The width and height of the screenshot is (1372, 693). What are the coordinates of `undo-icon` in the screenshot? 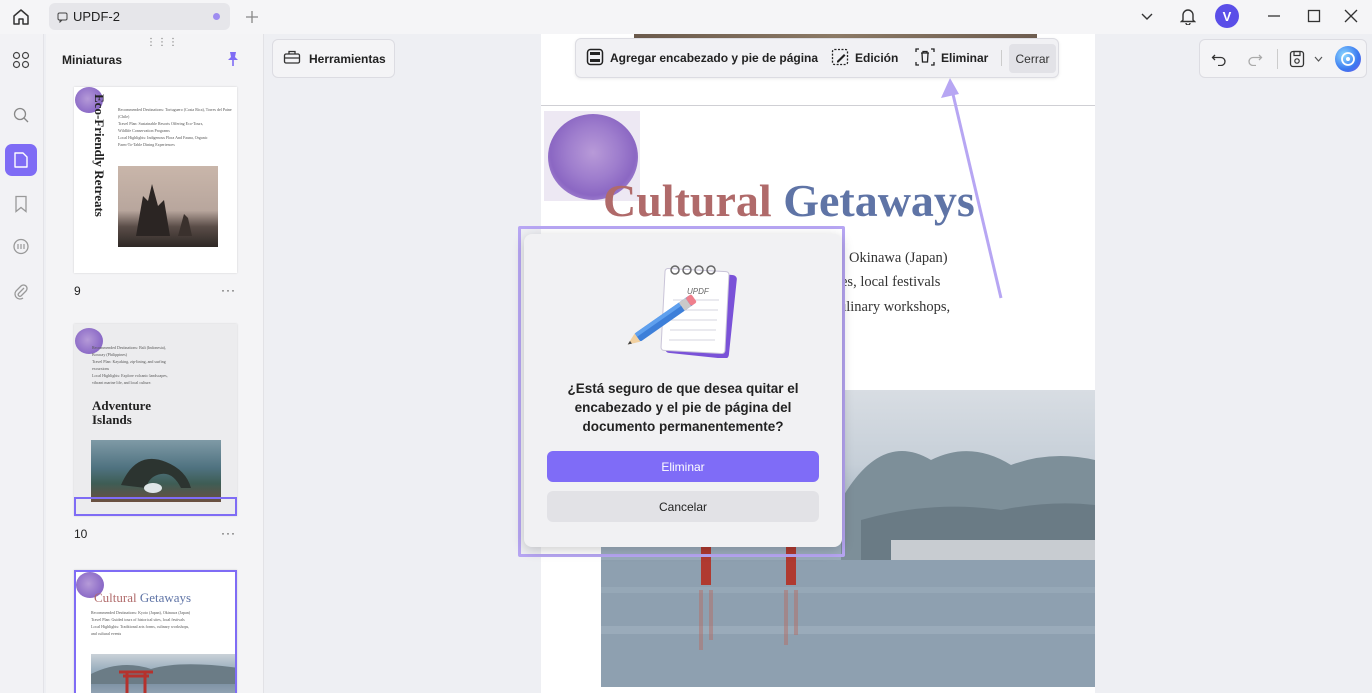 It's located at (1219, 59).